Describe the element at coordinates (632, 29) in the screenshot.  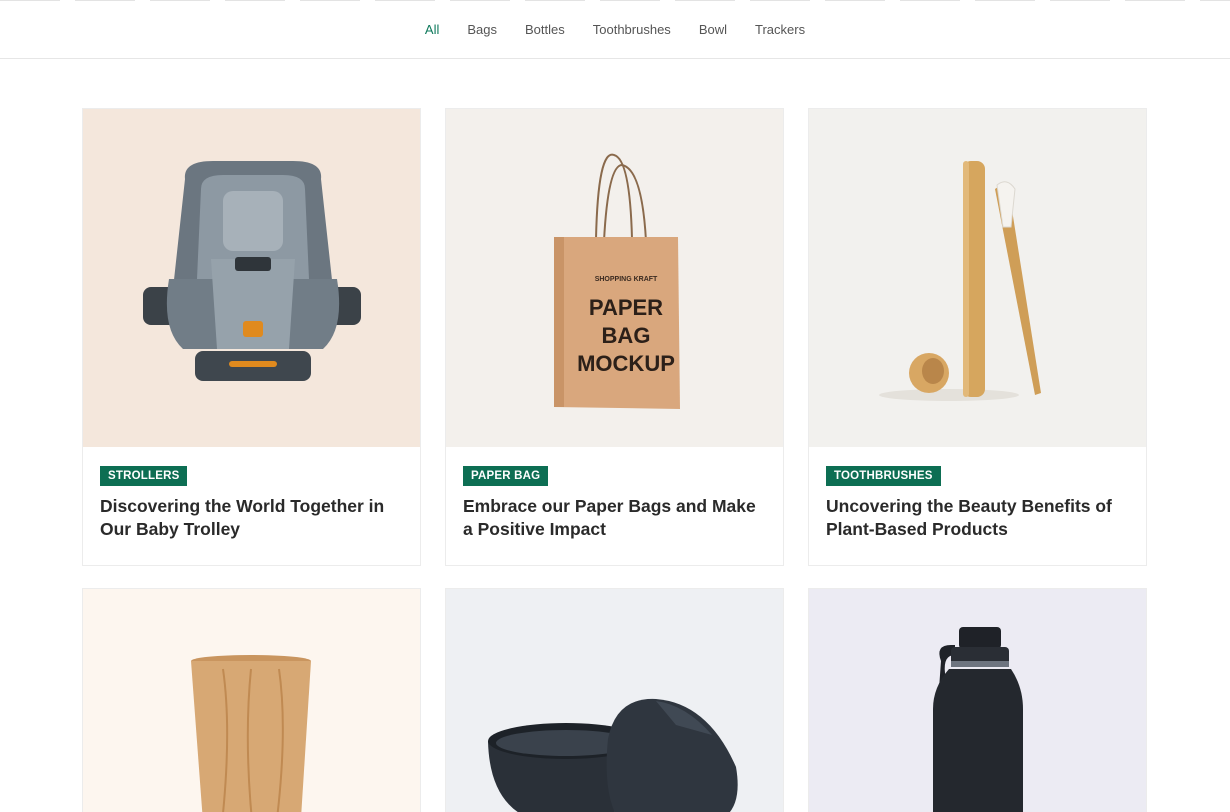
I see `filter-tab-toothbrushes: Toothbrushes` at that location.